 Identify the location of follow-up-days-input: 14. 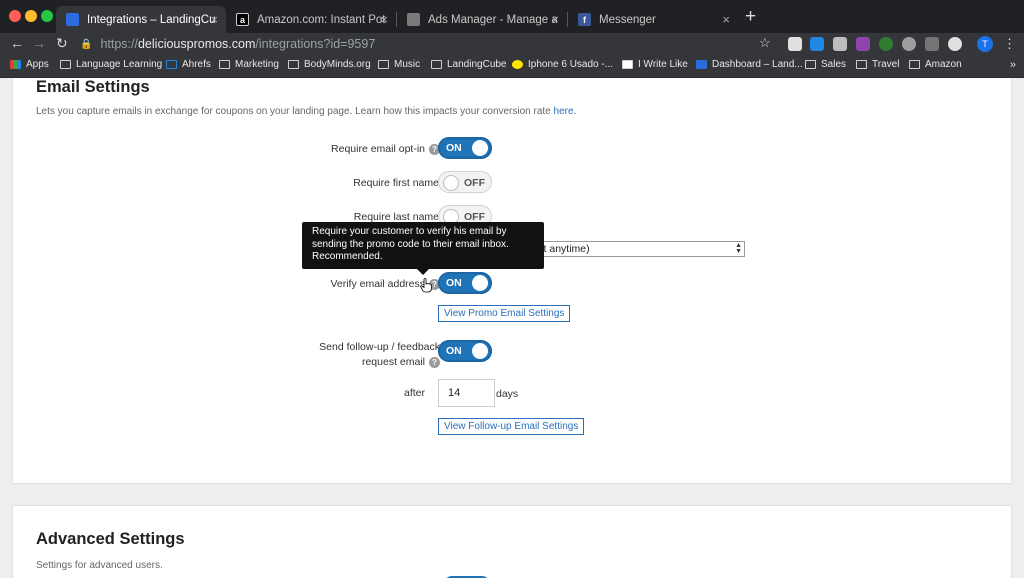
(466, 393).